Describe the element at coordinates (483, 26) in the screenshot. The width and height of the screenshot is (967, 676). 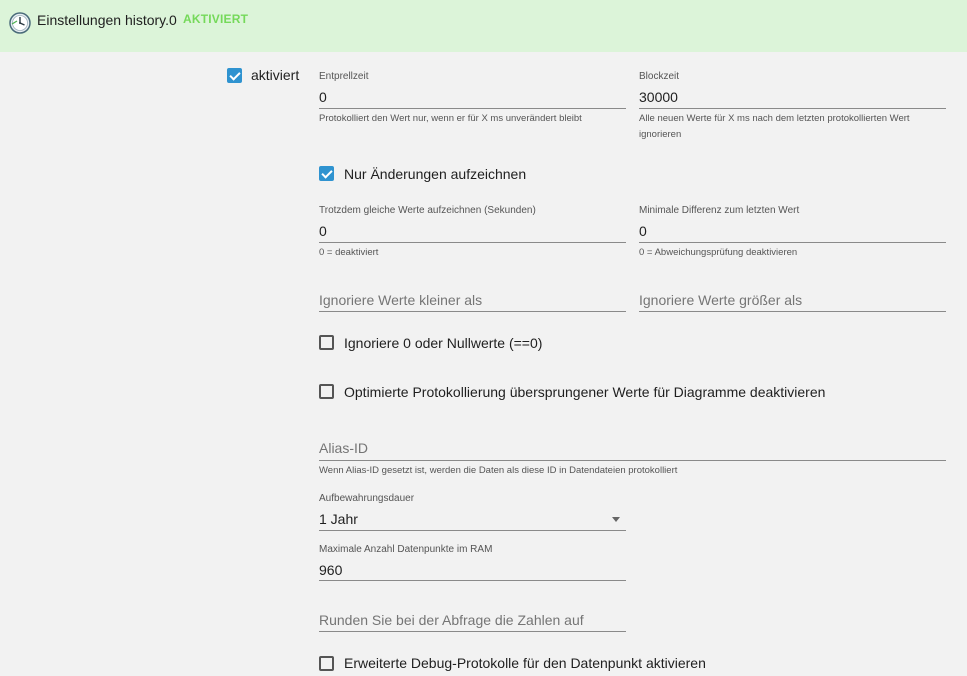
I see `dialog-header: Einstellungen history.0 AKTIVIERT` at that location.